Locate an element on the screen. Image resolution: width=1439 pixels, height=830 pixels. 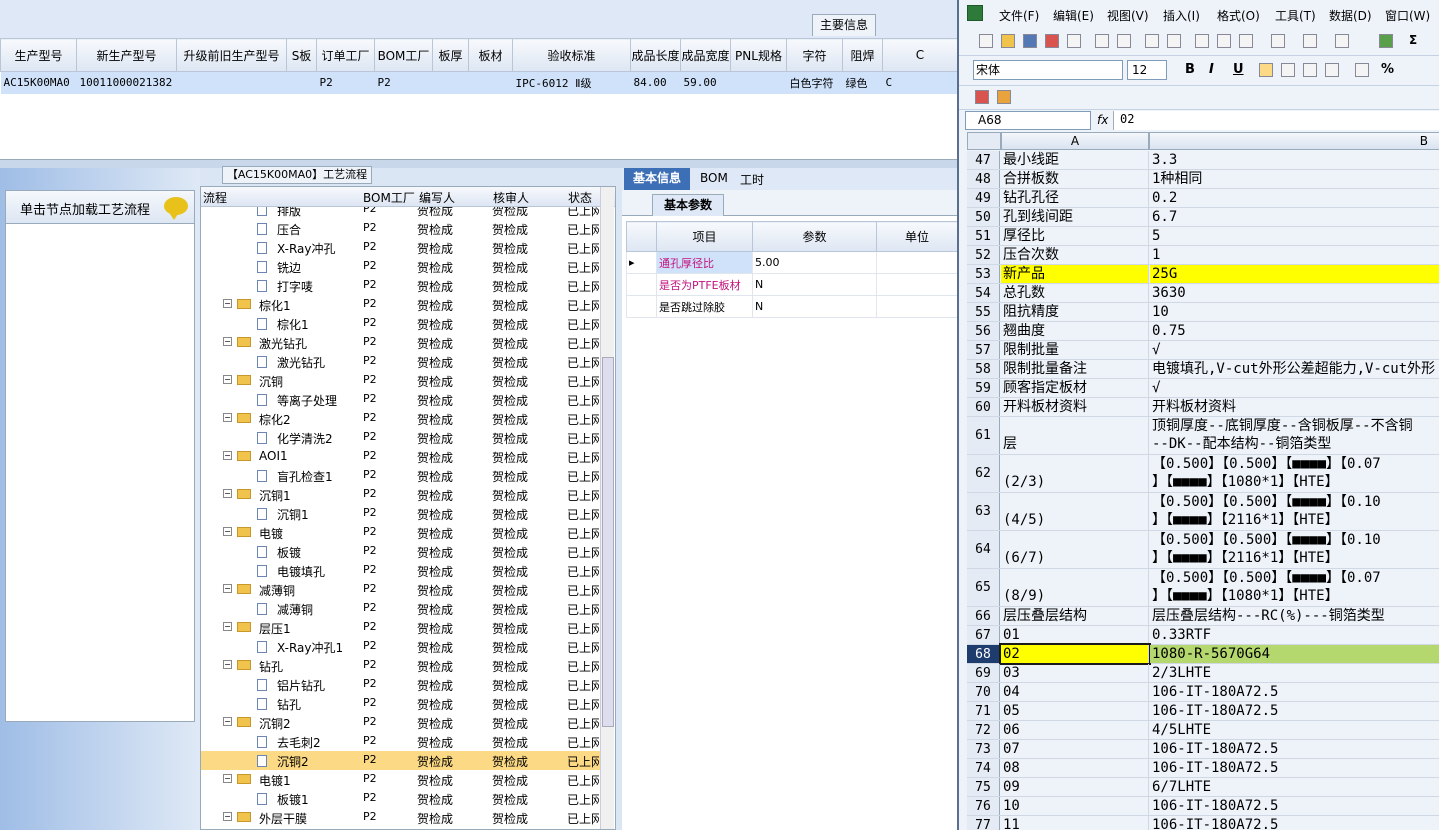
paste-icon is located at coordinates (1246, 41).